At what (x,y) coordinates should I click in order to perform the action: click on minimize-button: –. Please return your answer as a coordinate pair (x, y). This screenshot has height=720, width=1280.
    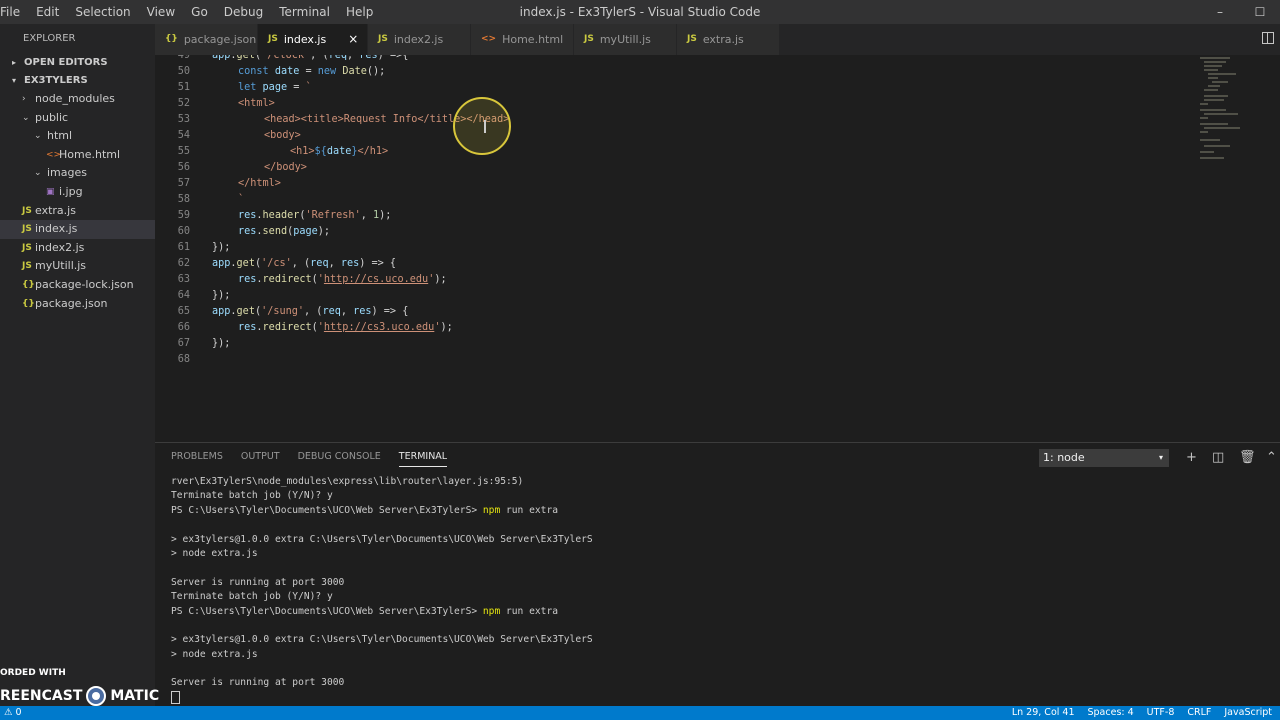
    Looking at the image, I should click on (1220, 12).